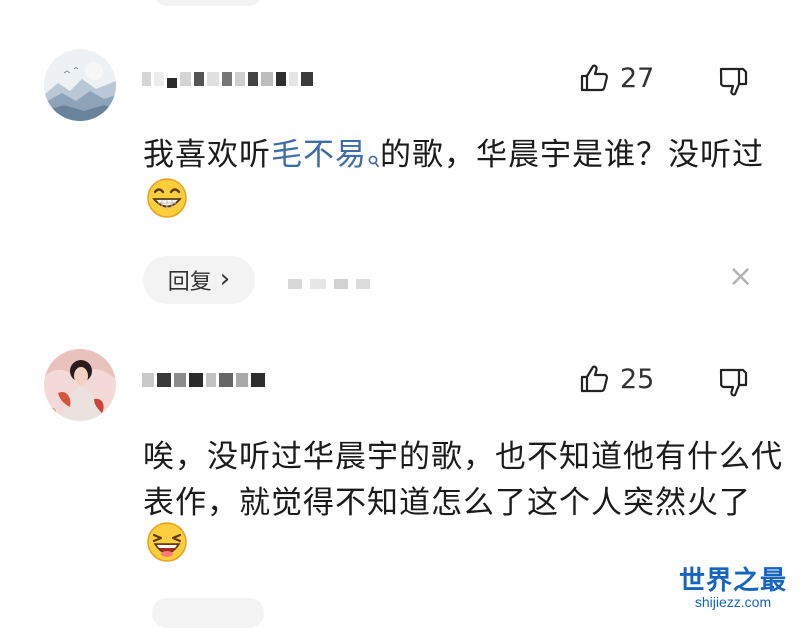 This screenshot has height=628, width=800. What do you see at coordinates (616, 78) in the screenshot?
I see `like-button: 27` at bounding box center [616, 78].